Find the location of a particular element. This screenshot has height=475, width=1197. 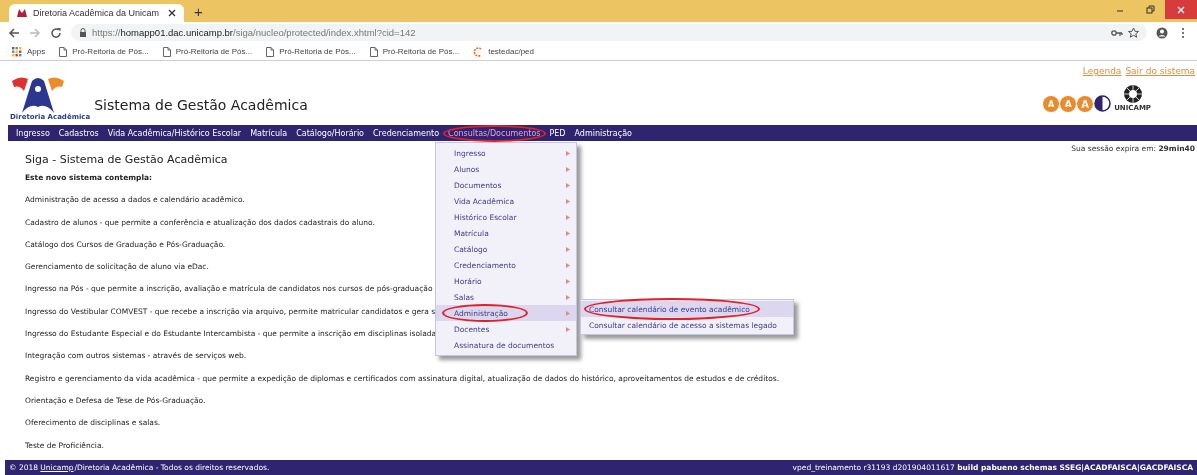

site-title: Sistema de Gestão Acadêmica is located at coordinates (201, 105).